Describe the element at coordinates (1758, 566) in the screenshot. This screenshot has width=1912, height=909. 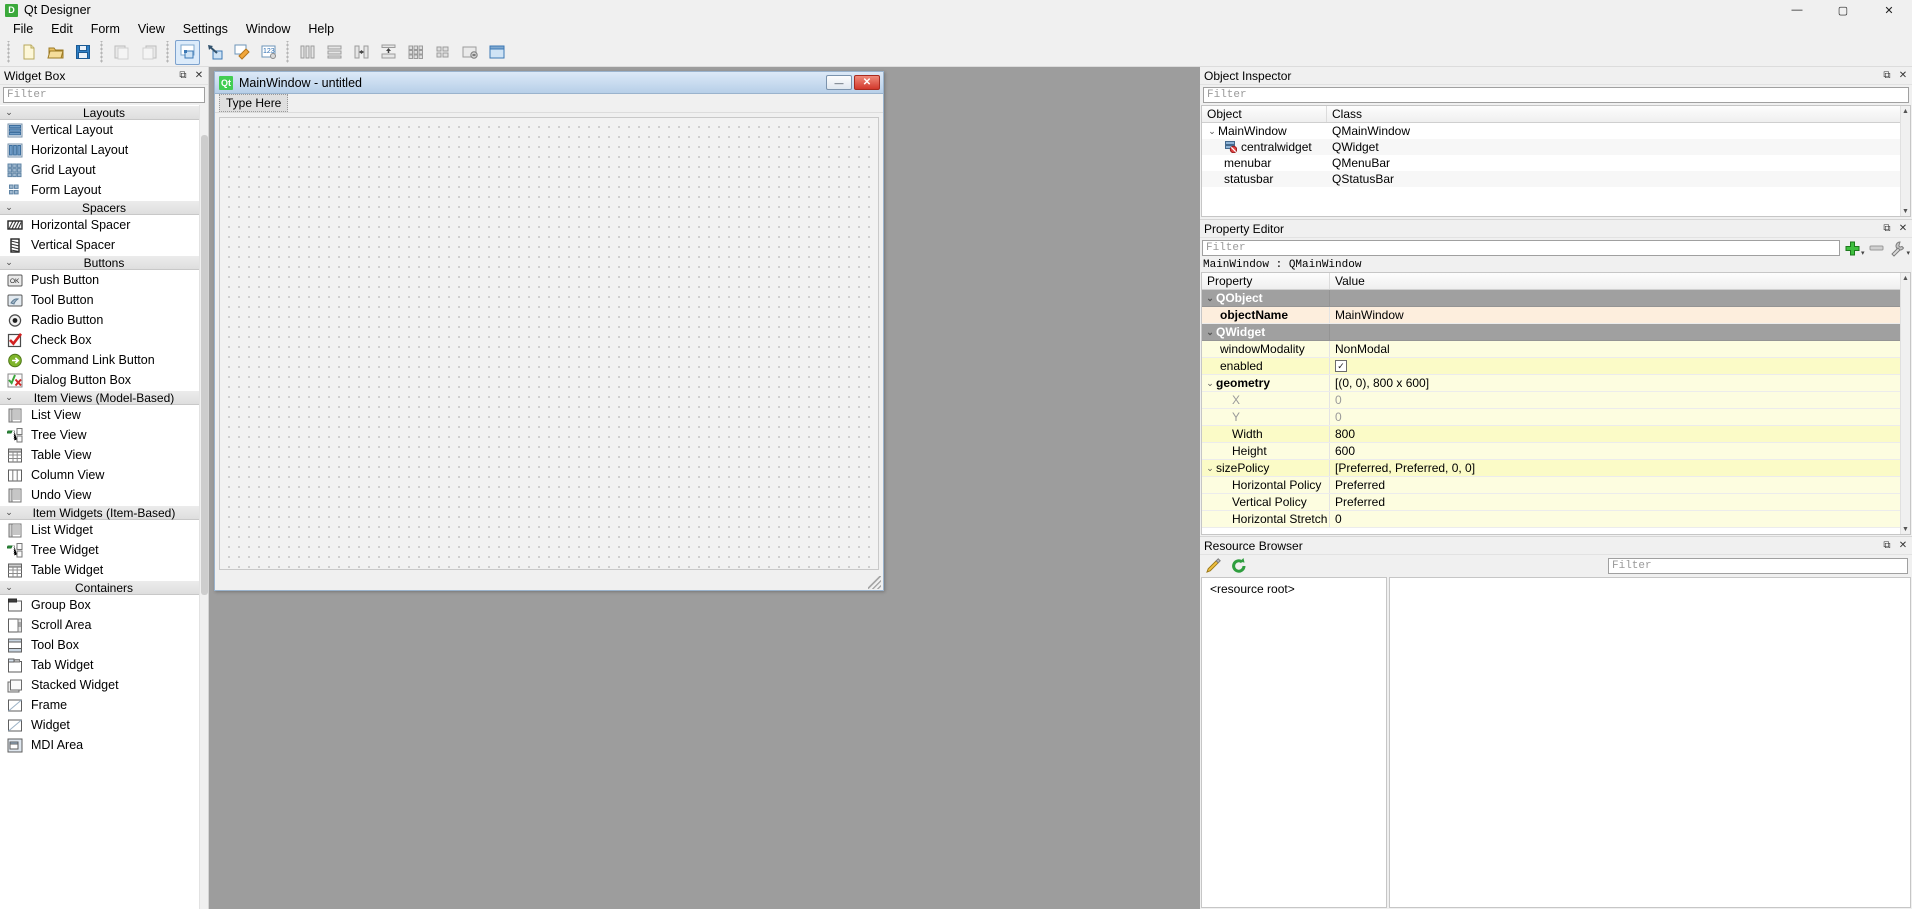
I see `resource-browser-filter-input: Filter` at that location.